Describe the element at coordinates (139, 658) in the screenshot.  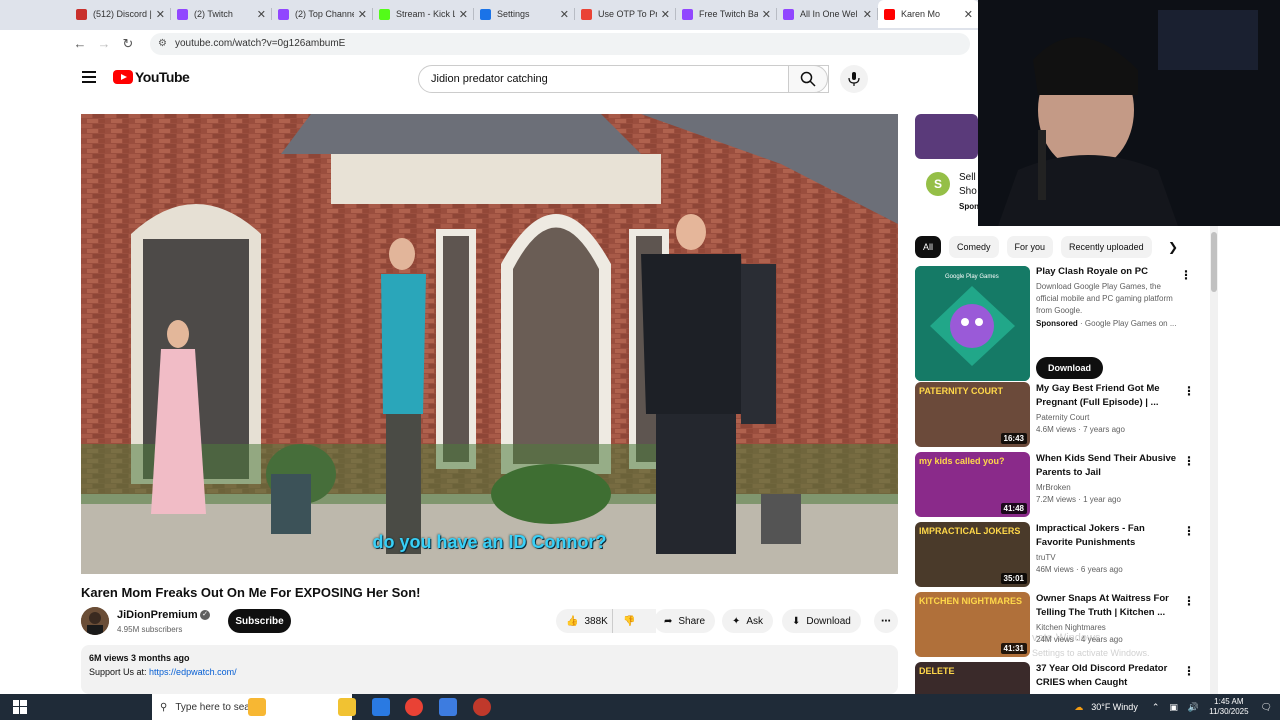
I see `views-date: 6M views 3 months ago` at that location.